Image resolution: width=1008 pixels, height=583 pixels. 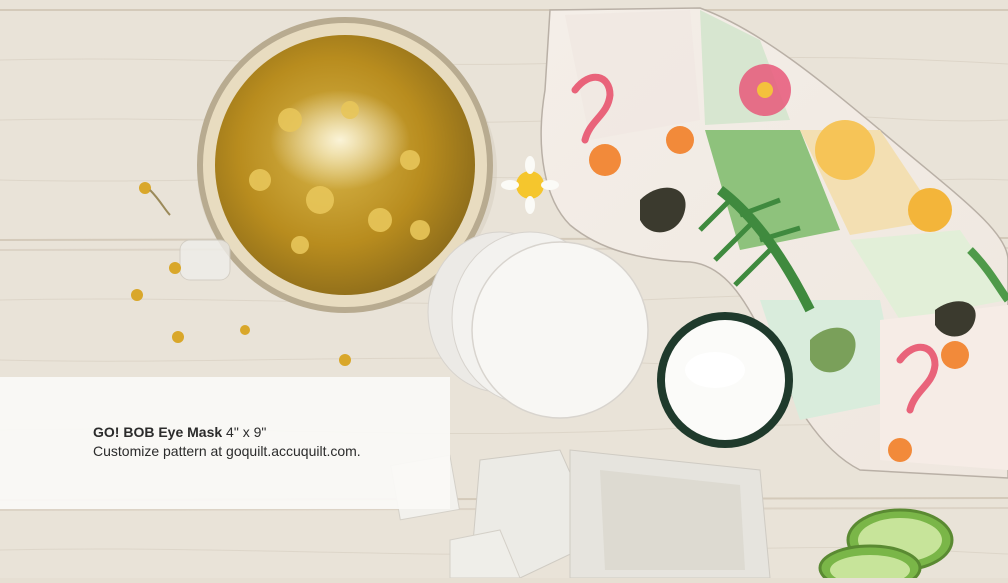 What do you see at coordinates (725, 380) in the screenshot?
I see `cream-jar-icon` at bounding box center [725, 380].